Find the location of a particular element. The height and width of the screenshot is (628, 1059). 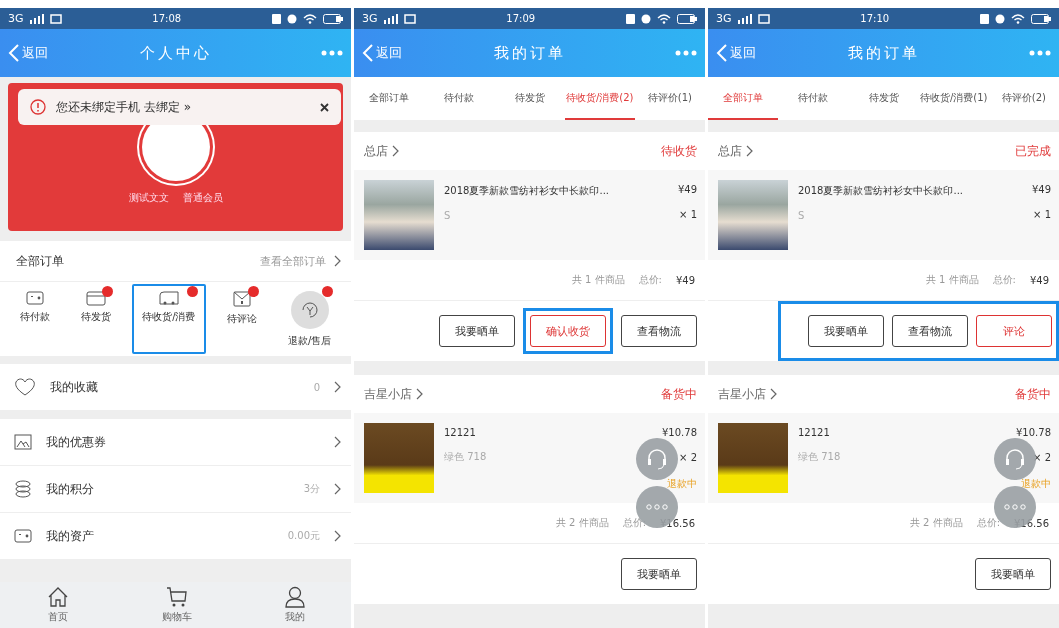

nav-title: 我的订单 is located at coordinates (529, 53).